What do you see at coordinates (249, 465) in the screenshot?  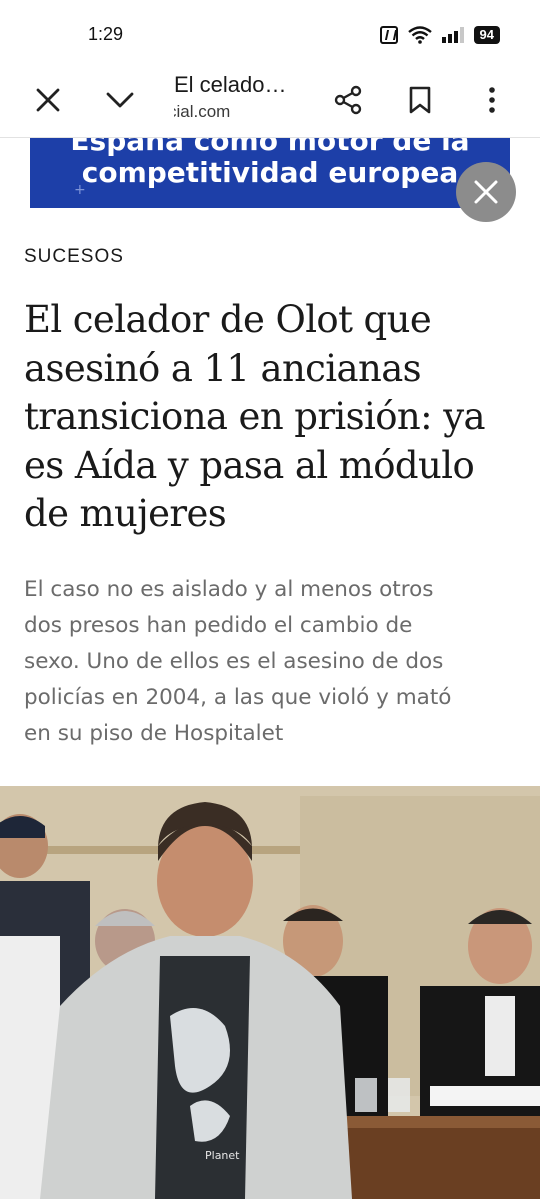 I see `headline-line: es Aída y pasa al módulo` at bounding box center [249, 465].